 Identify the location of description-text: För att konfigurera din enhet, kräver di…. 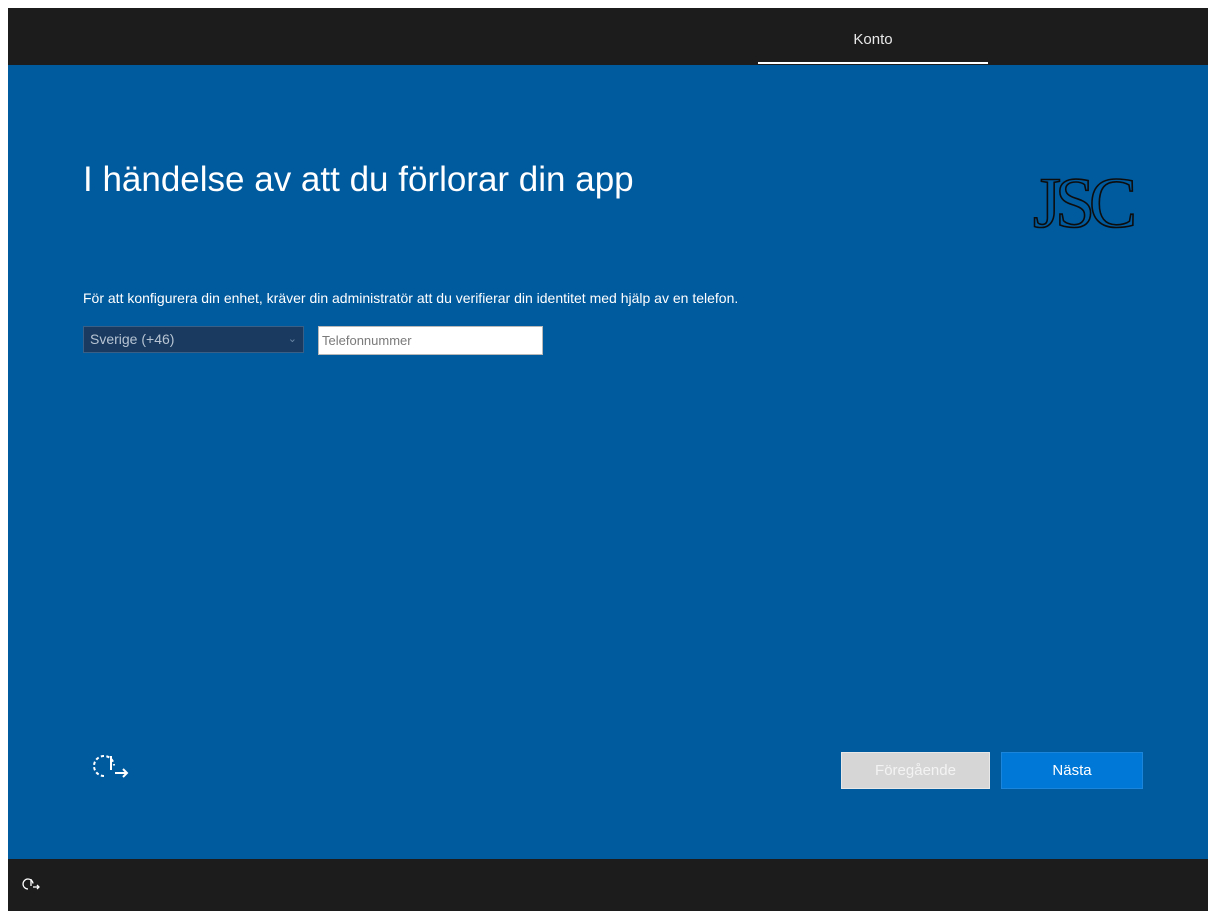
(411, 298).